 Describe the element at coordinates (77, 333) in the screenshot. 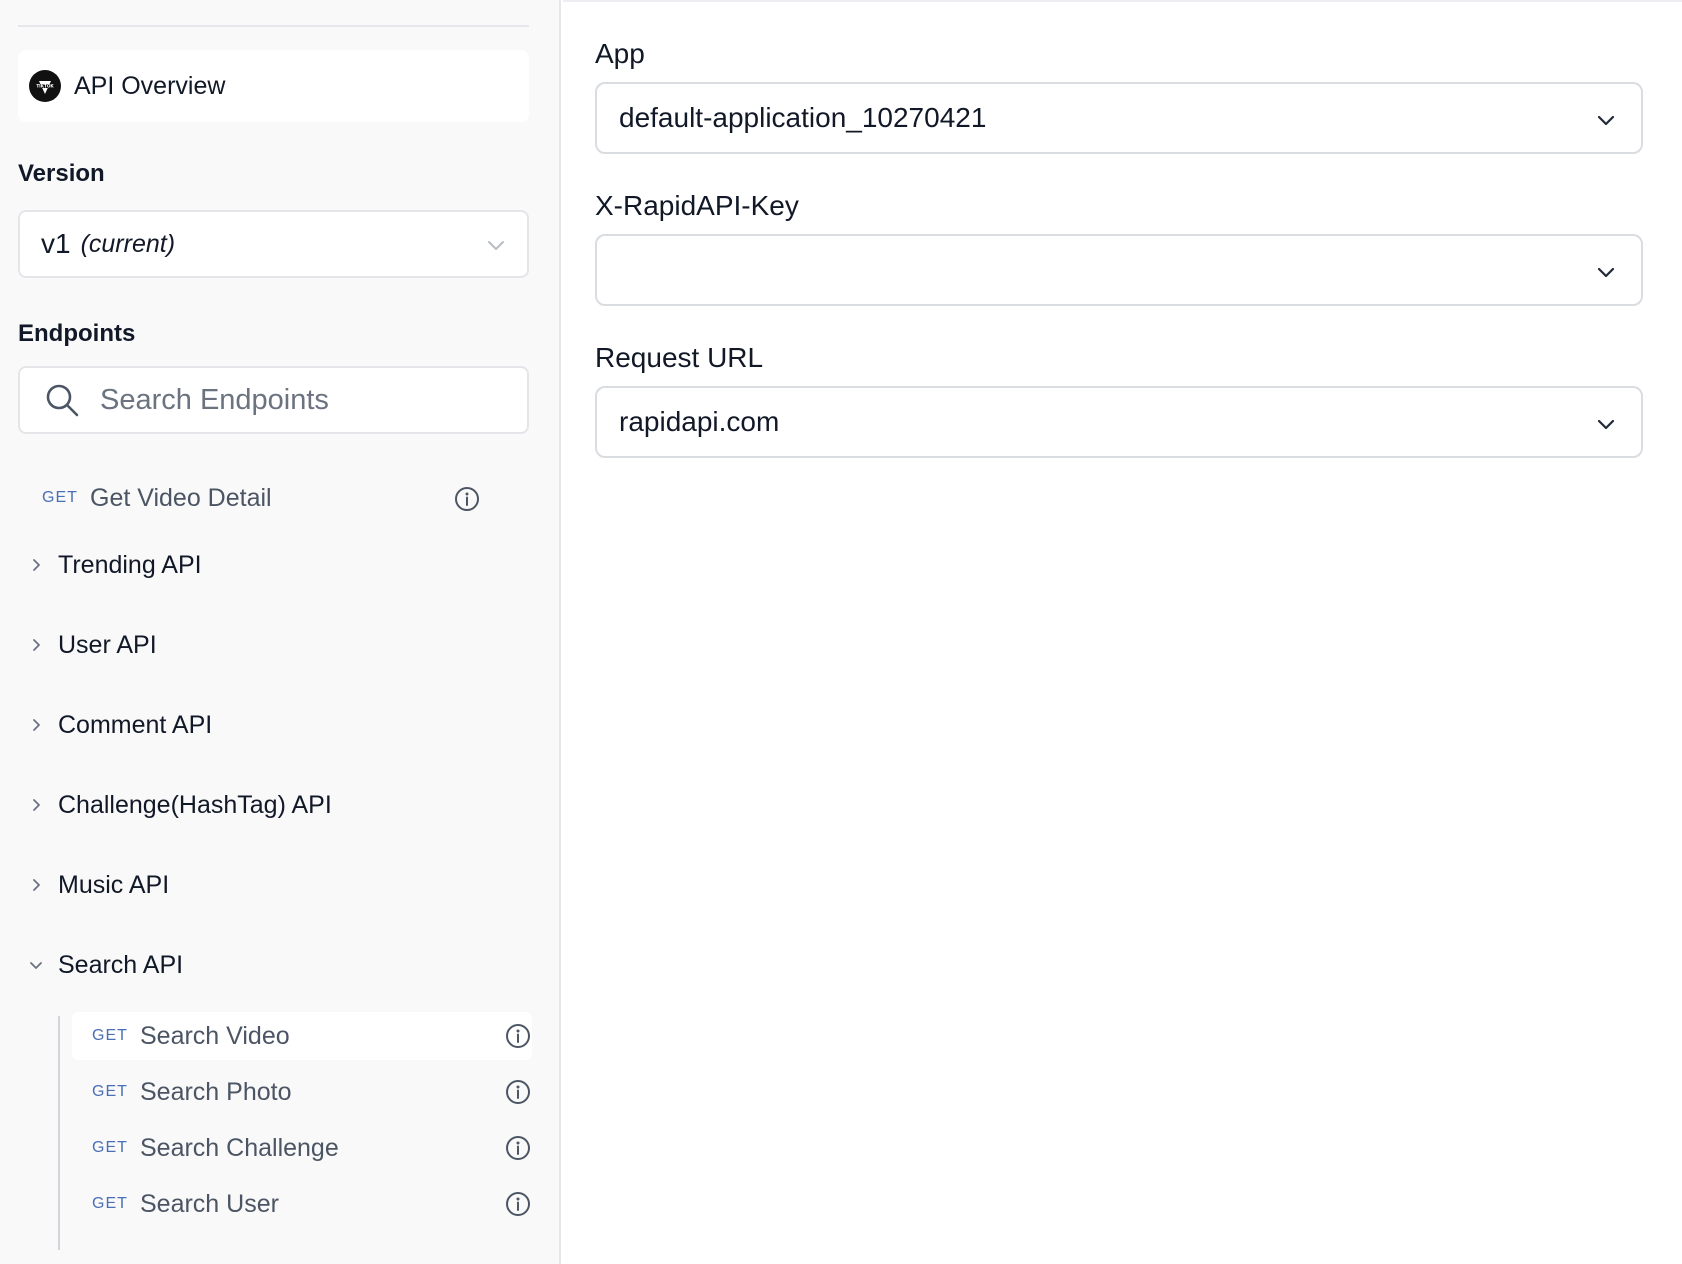

I see `endpoints-heading: Endpoints` at that location.